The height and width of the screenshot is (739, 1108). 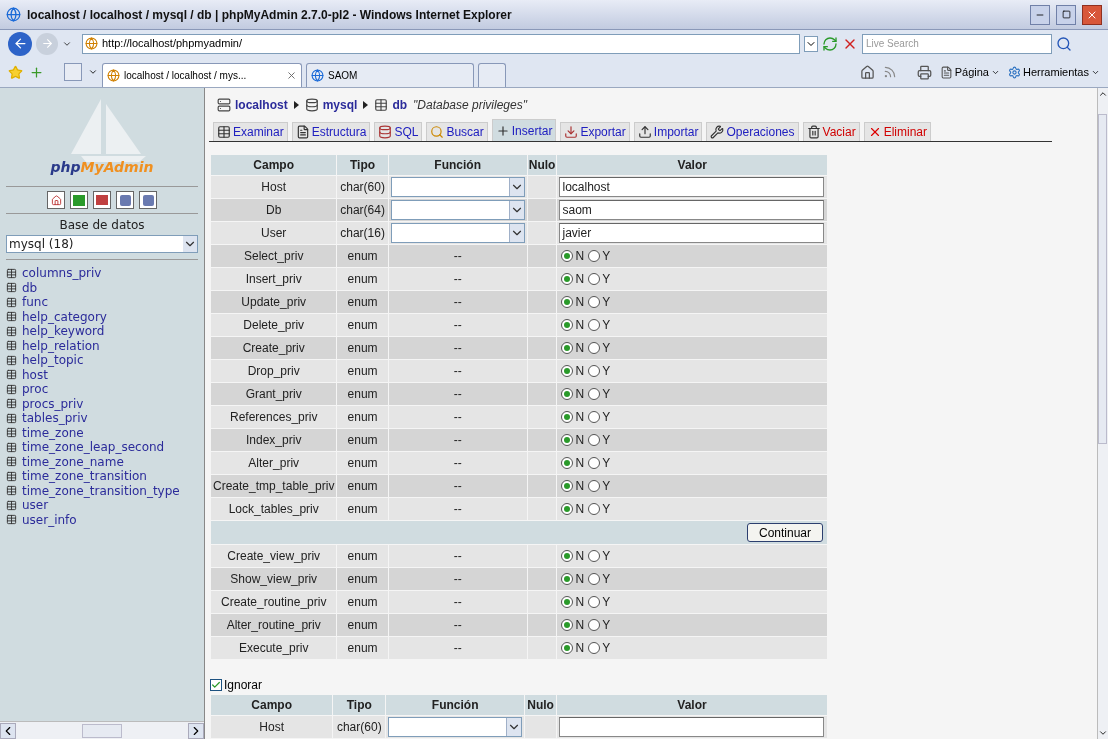 I want to click on table-link: help_category, so click(x=64, y=316).